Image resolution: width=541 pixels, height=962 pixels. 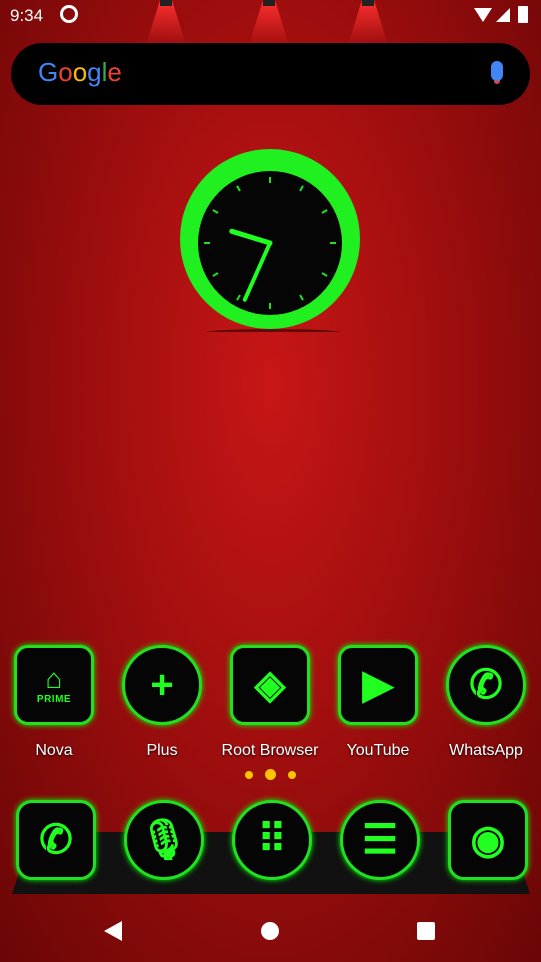 What do you see at coordinates (270, 750) in the screenshot?
I see `app-label: Root Browser` at bounding box center [270, 750].